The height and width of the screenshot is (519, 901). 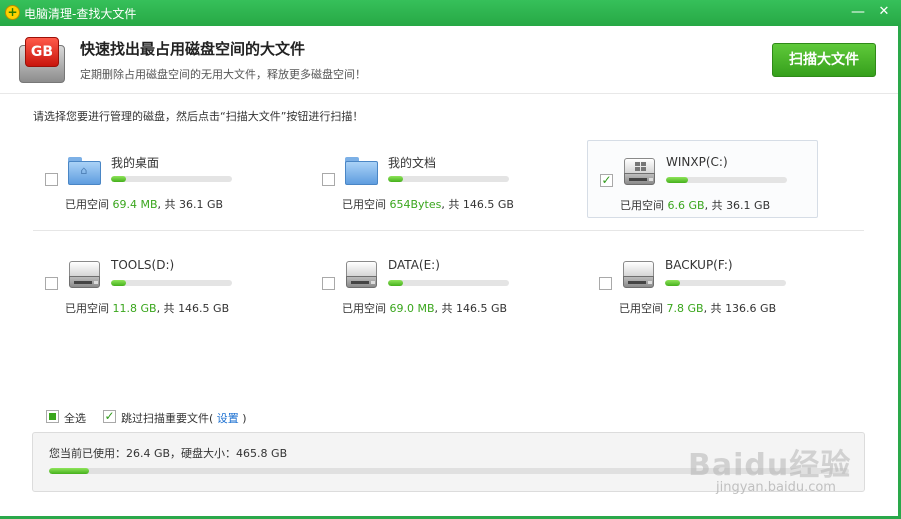 I want to click on header-subtitle: 定期删除占用磁盘空间的无用大文件，释放更多磁盘空间！, so click(x=223, y=74).